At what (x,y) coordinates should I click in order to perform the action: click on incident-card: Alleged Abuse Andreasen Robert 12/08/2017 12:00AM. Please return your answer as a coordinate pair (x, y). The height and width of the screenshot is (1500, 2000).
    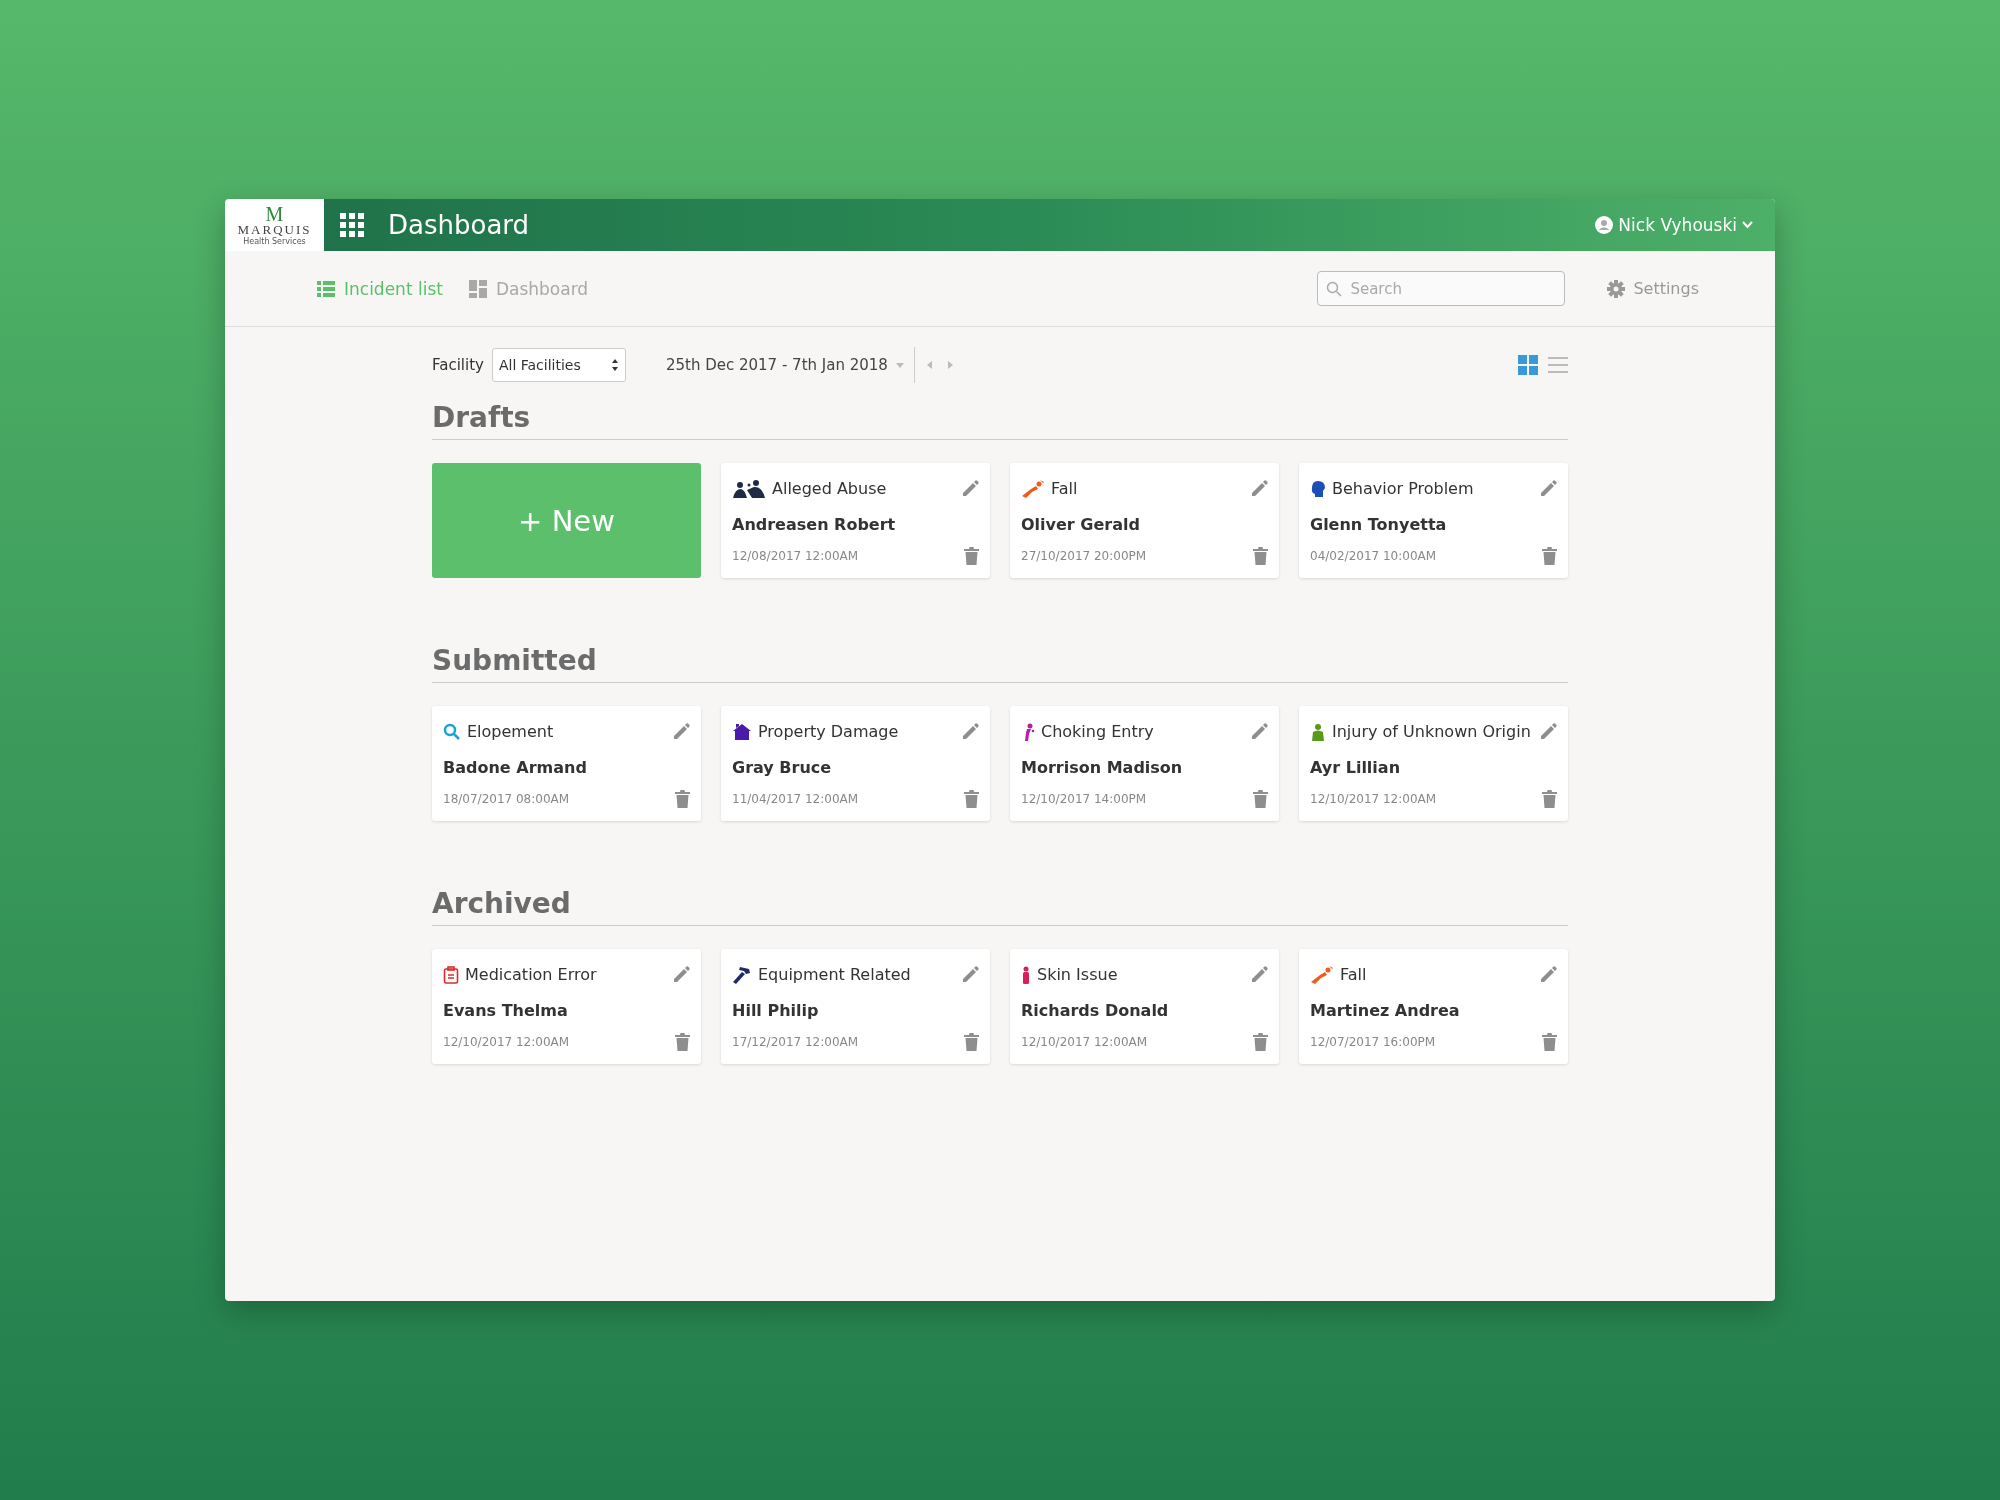
    Looking at the image, I should click on (855, 520).